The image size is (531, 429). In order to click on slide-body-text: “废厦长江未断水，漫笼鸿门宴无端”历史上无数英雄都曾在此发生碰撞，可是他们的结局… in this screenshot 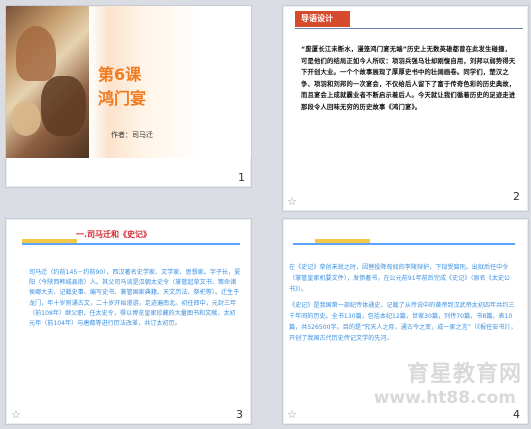, I will do `click(408, 78)`.